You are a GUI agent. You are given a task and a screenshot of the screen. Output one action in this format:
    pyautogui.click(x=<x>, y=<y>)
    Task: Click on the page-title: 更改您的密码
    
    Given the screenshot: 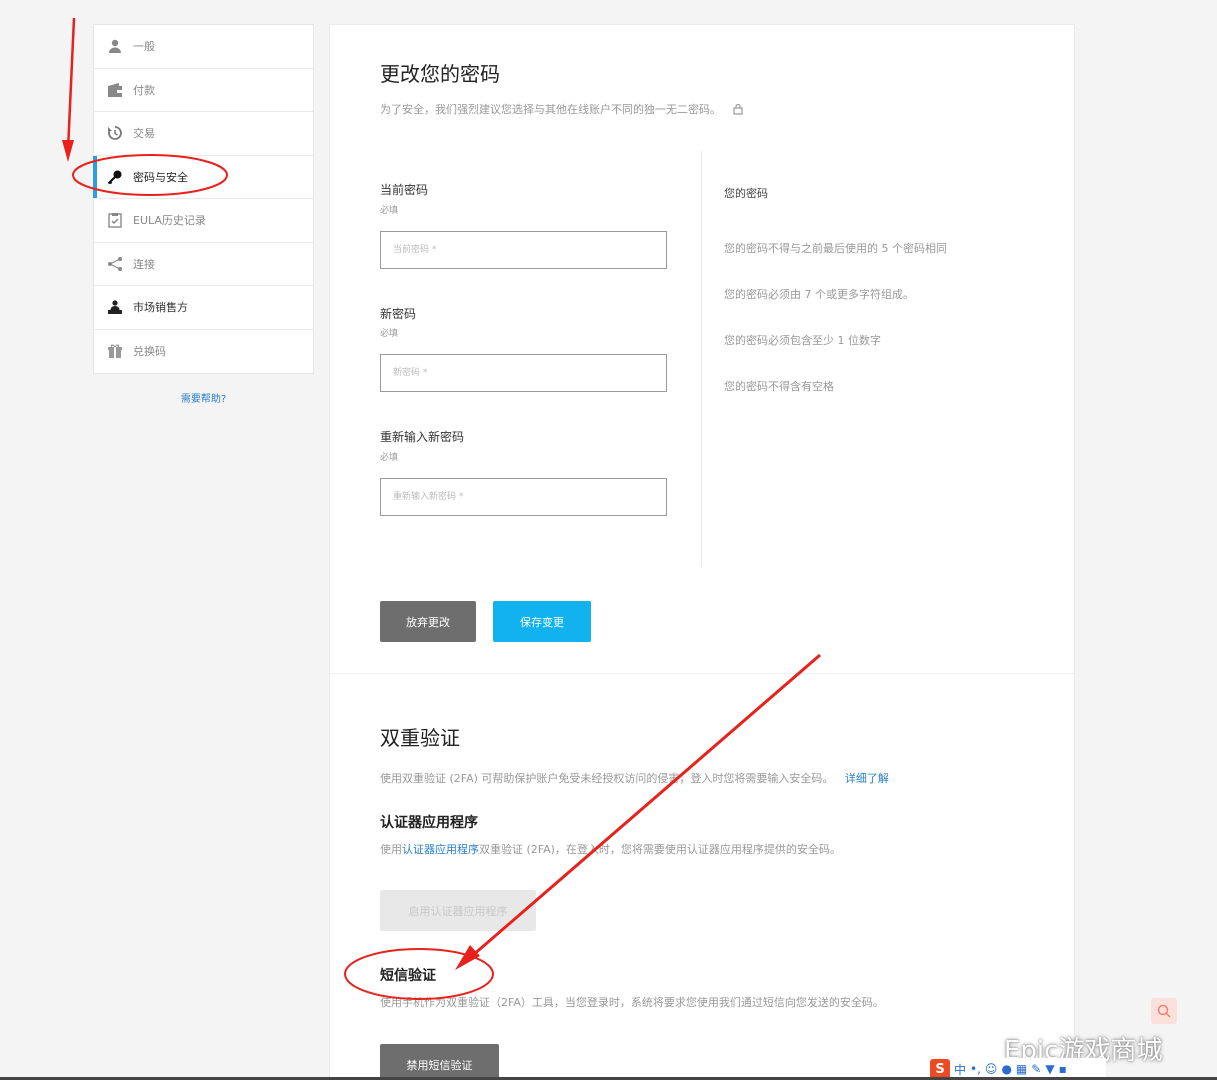 What is the action you would take?
    pyautogui.click(x=440, y=74)
    